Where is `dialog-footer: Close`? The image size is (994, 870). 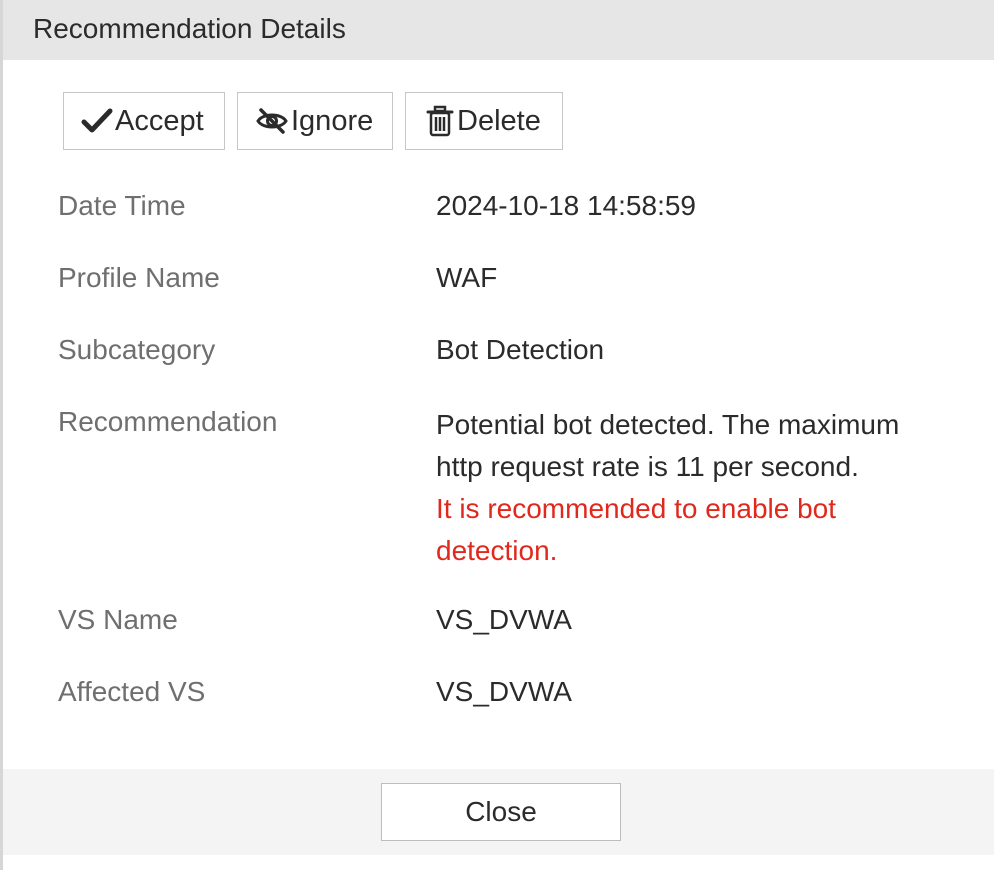
dialog-footer: Close is located at coordinates (498, 812).